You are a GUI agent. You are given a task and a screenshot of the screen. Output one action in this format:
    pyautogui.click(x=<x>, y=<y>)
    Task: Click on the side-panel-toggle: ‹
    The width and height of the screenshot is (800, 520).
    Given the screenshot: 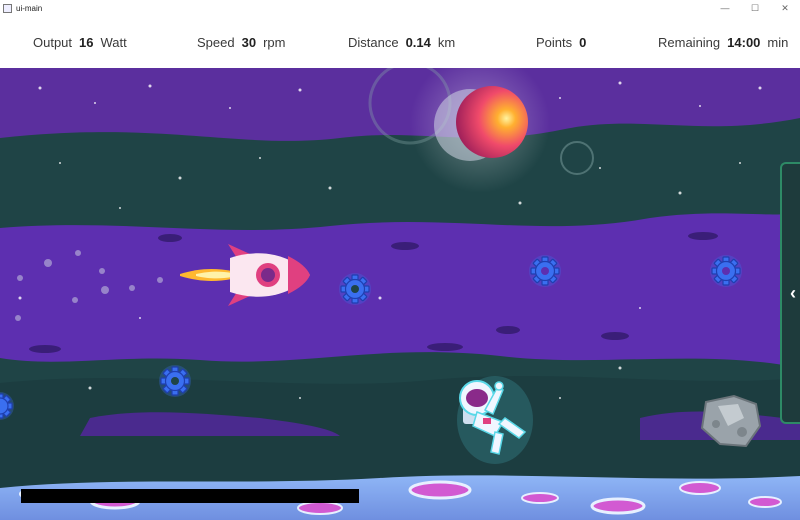 What is the action you would take?
    pyautogui.click(x=790, y=293)
    